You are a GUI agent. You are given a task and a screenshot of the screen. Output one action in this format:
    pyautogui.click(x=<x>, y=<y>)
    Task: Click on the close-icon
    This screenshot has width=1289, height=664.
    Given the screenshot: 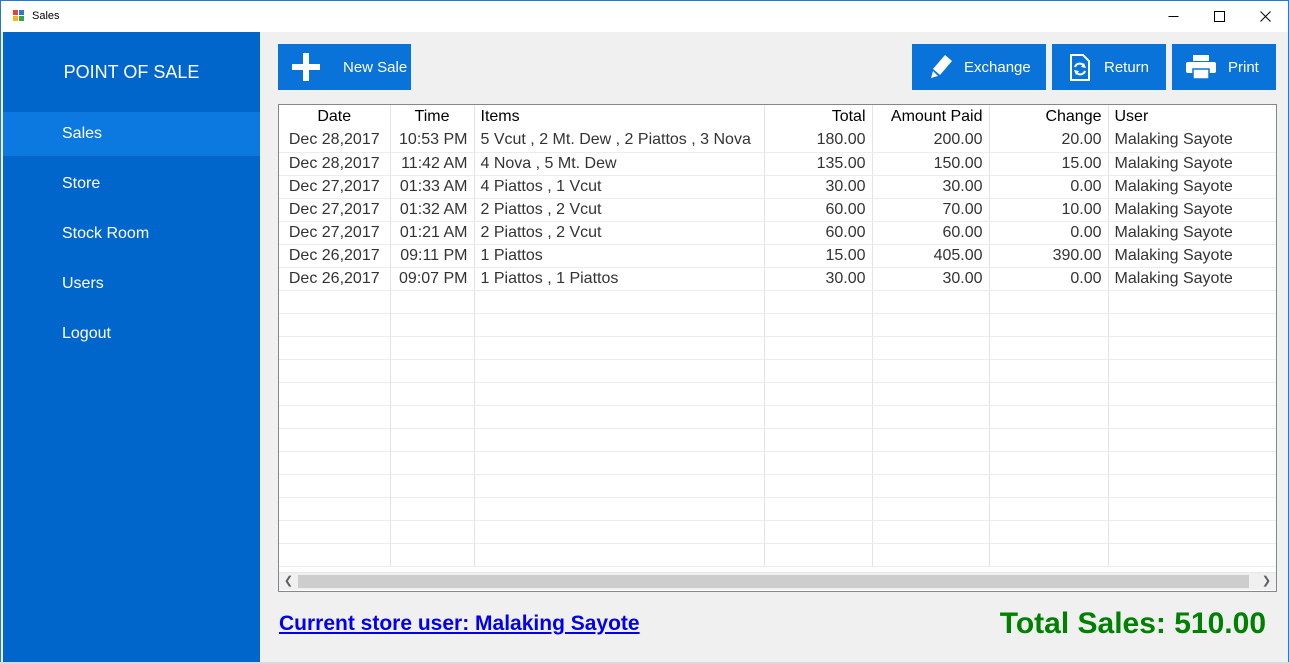 What is the action you would take?
    pyautogui.click(x=1265, y=16)
    